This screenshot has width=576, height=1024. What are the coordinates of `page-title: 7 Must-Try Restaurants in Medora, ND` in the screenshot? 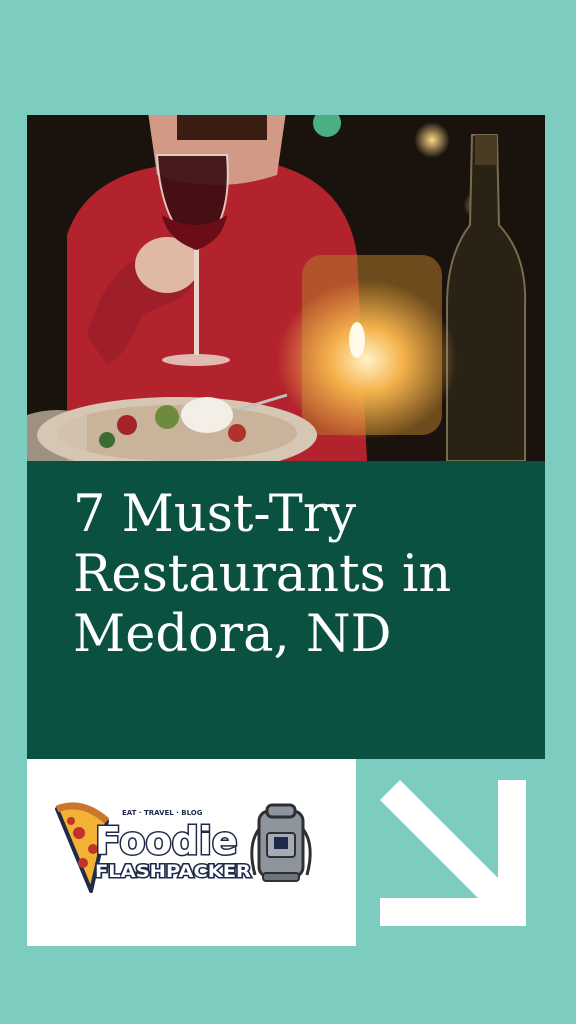 It's located at (262, 574).